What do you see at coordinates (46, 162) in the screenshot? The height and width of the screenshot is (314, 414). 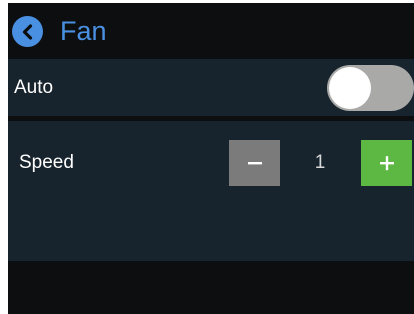 I see `speed-label: Speed` at bounding box center [46, 162].